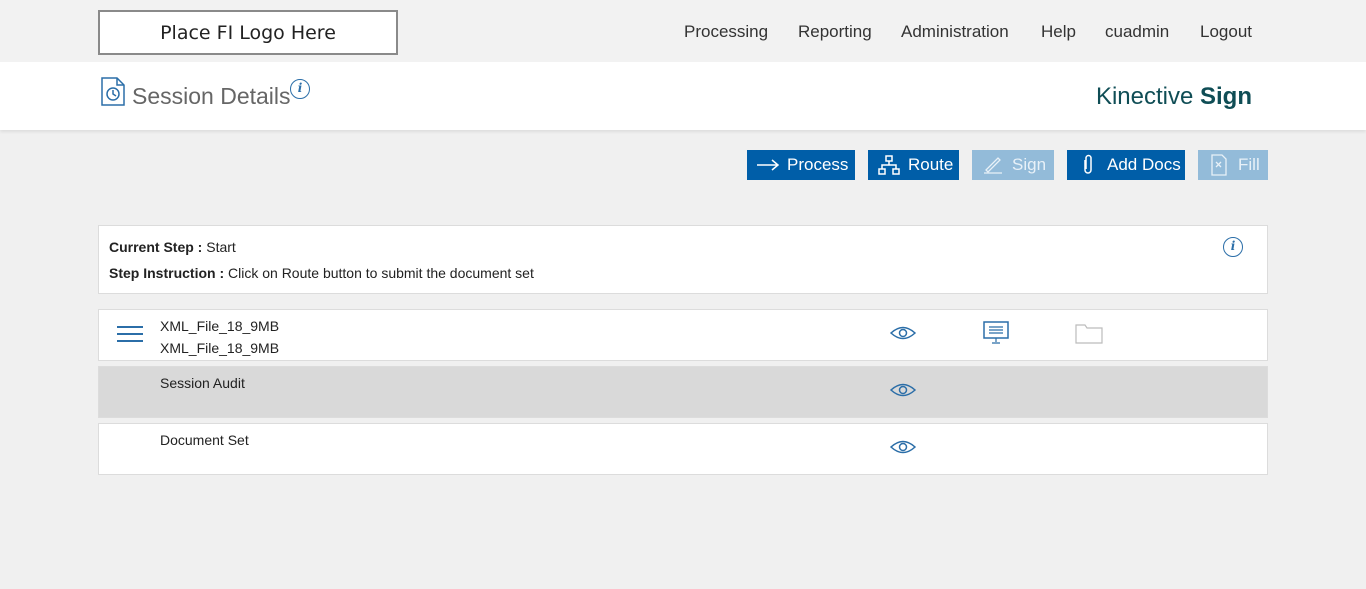 This screenshot has height=589, width=1366. I want to click on fill-button: Fill, so click(1233, 165).